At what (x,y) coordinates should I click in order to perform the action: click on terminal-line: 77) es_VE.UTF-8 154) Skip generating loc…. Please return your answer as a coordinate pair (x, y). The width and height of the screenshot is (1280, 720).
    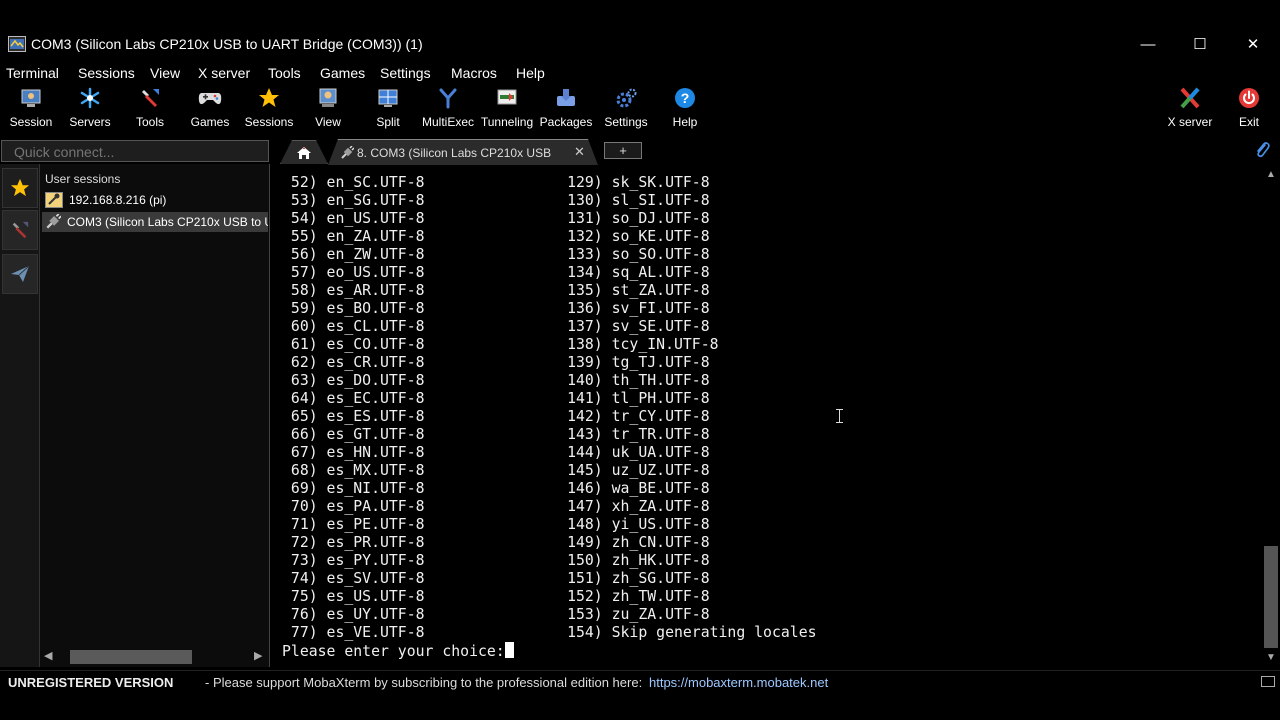
    Looking at the image, I should click on (549, 632).